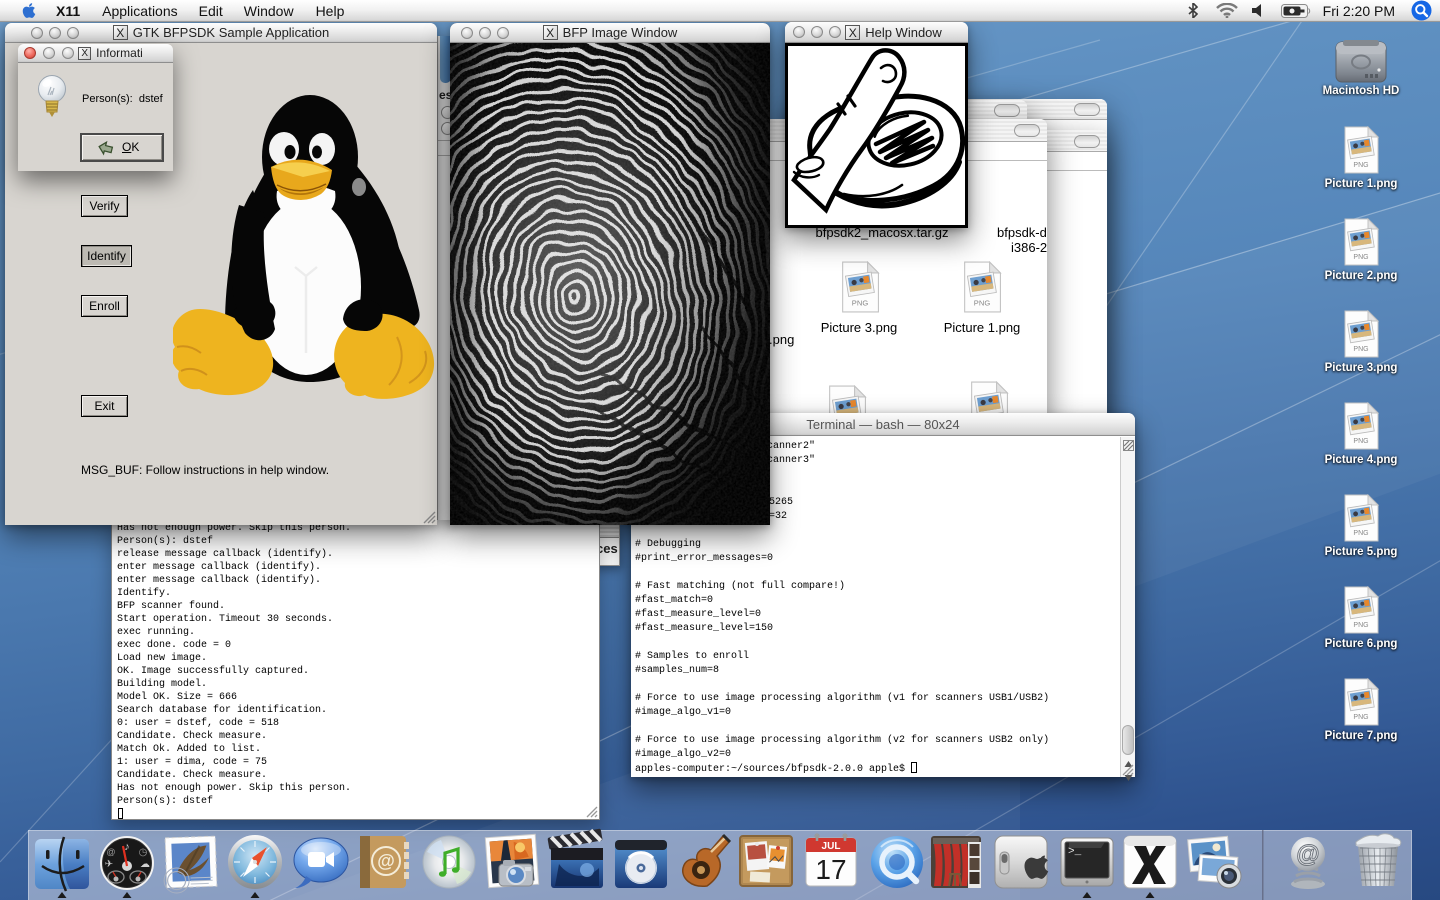 This screenshot has height=900, width=1440. What do you see at coordinates (831, 846) in the screenshot?
I see `svg-text: JUL` at bounding box center [831, 846].